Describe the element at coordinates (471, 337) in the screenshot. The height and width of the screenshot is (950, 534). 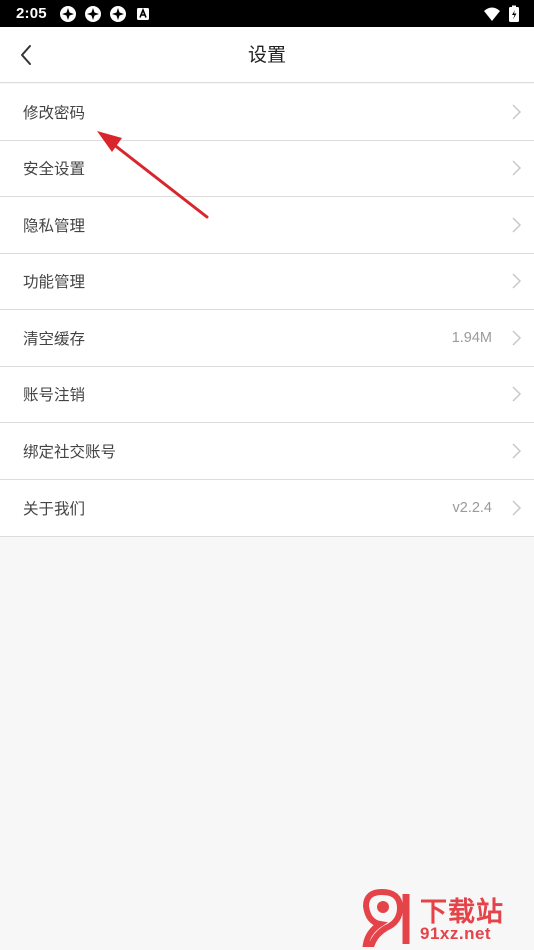
I see `cache-size-value: 1.94M` at that location.